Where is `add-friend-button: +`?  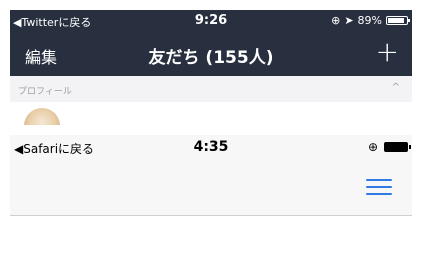
add-friend-button: + is located at coordinates (387, 52).